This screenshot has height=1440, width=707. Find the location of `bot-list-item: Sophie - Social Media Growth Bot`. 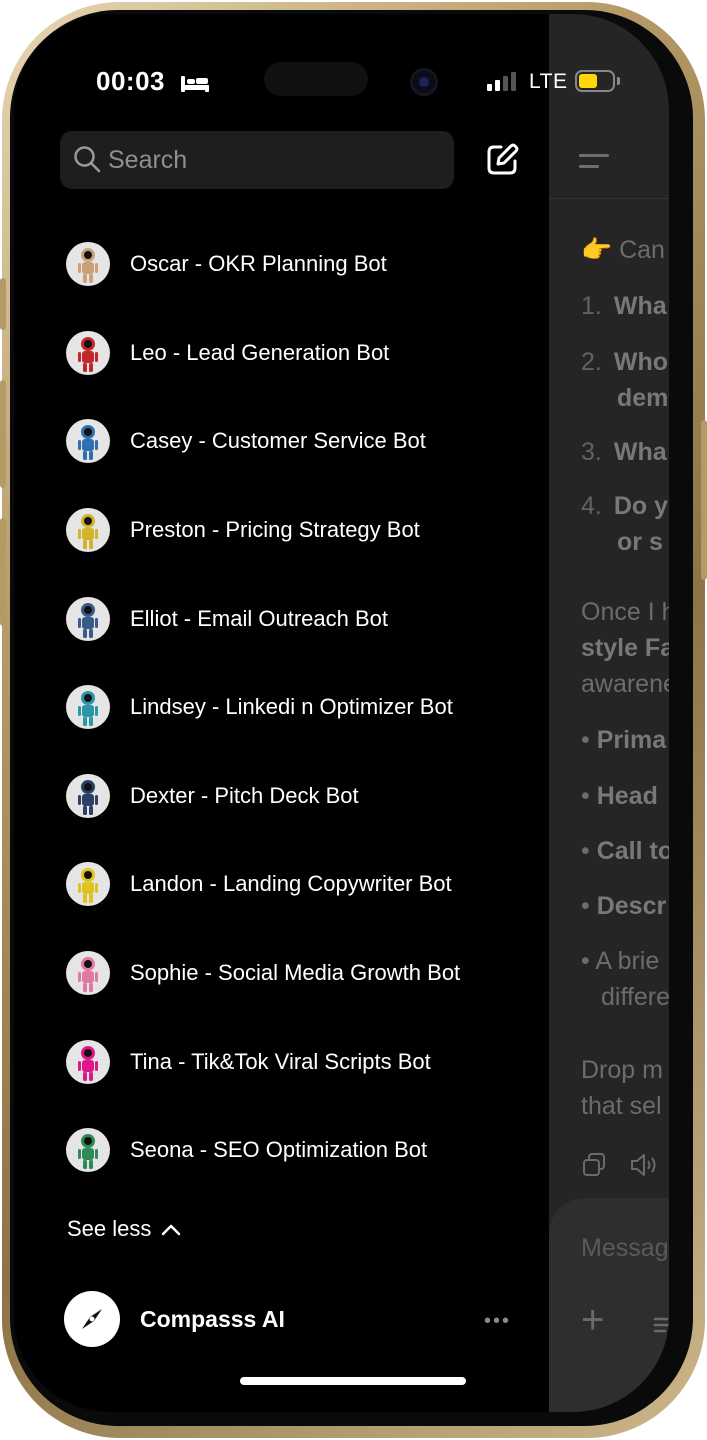

bot-list-item: Sophie - Social Media Growth Bot is located at coordinates (301, 973).